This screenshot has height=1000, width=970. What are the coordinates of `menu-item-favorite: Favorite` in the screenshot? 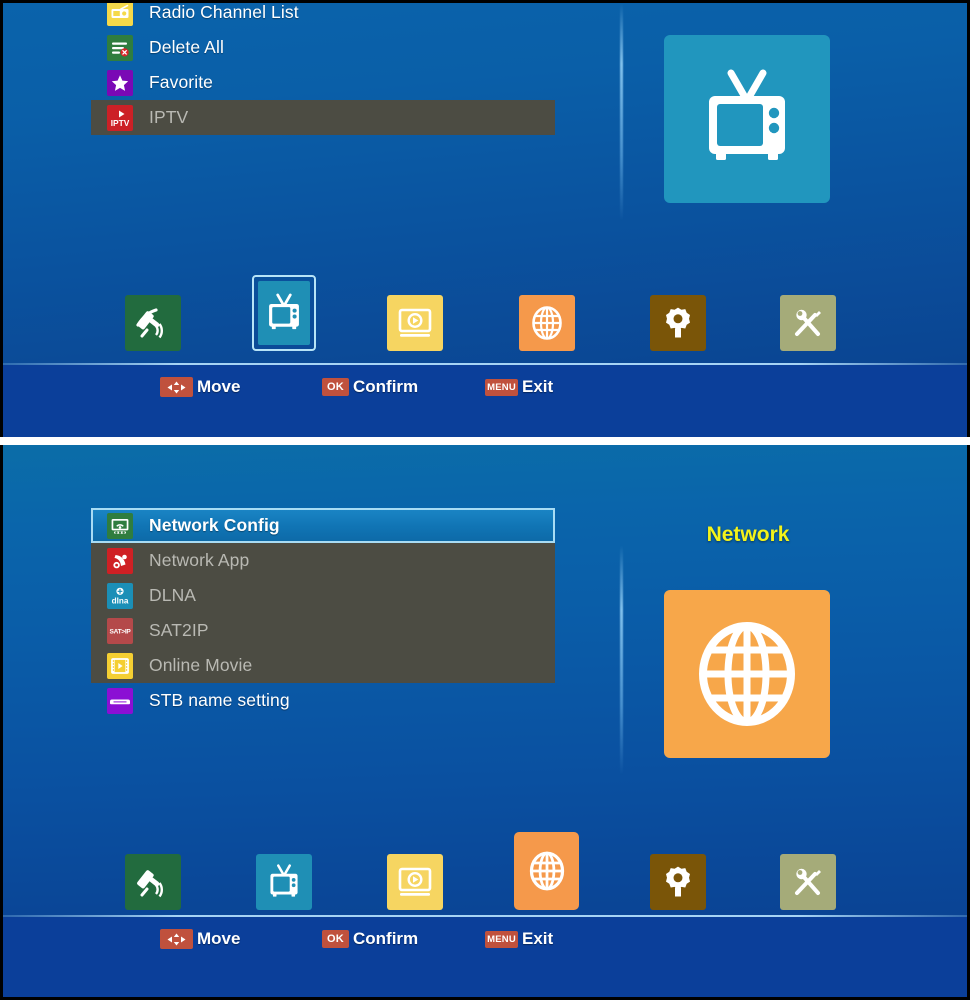 It's located at (323, 82).